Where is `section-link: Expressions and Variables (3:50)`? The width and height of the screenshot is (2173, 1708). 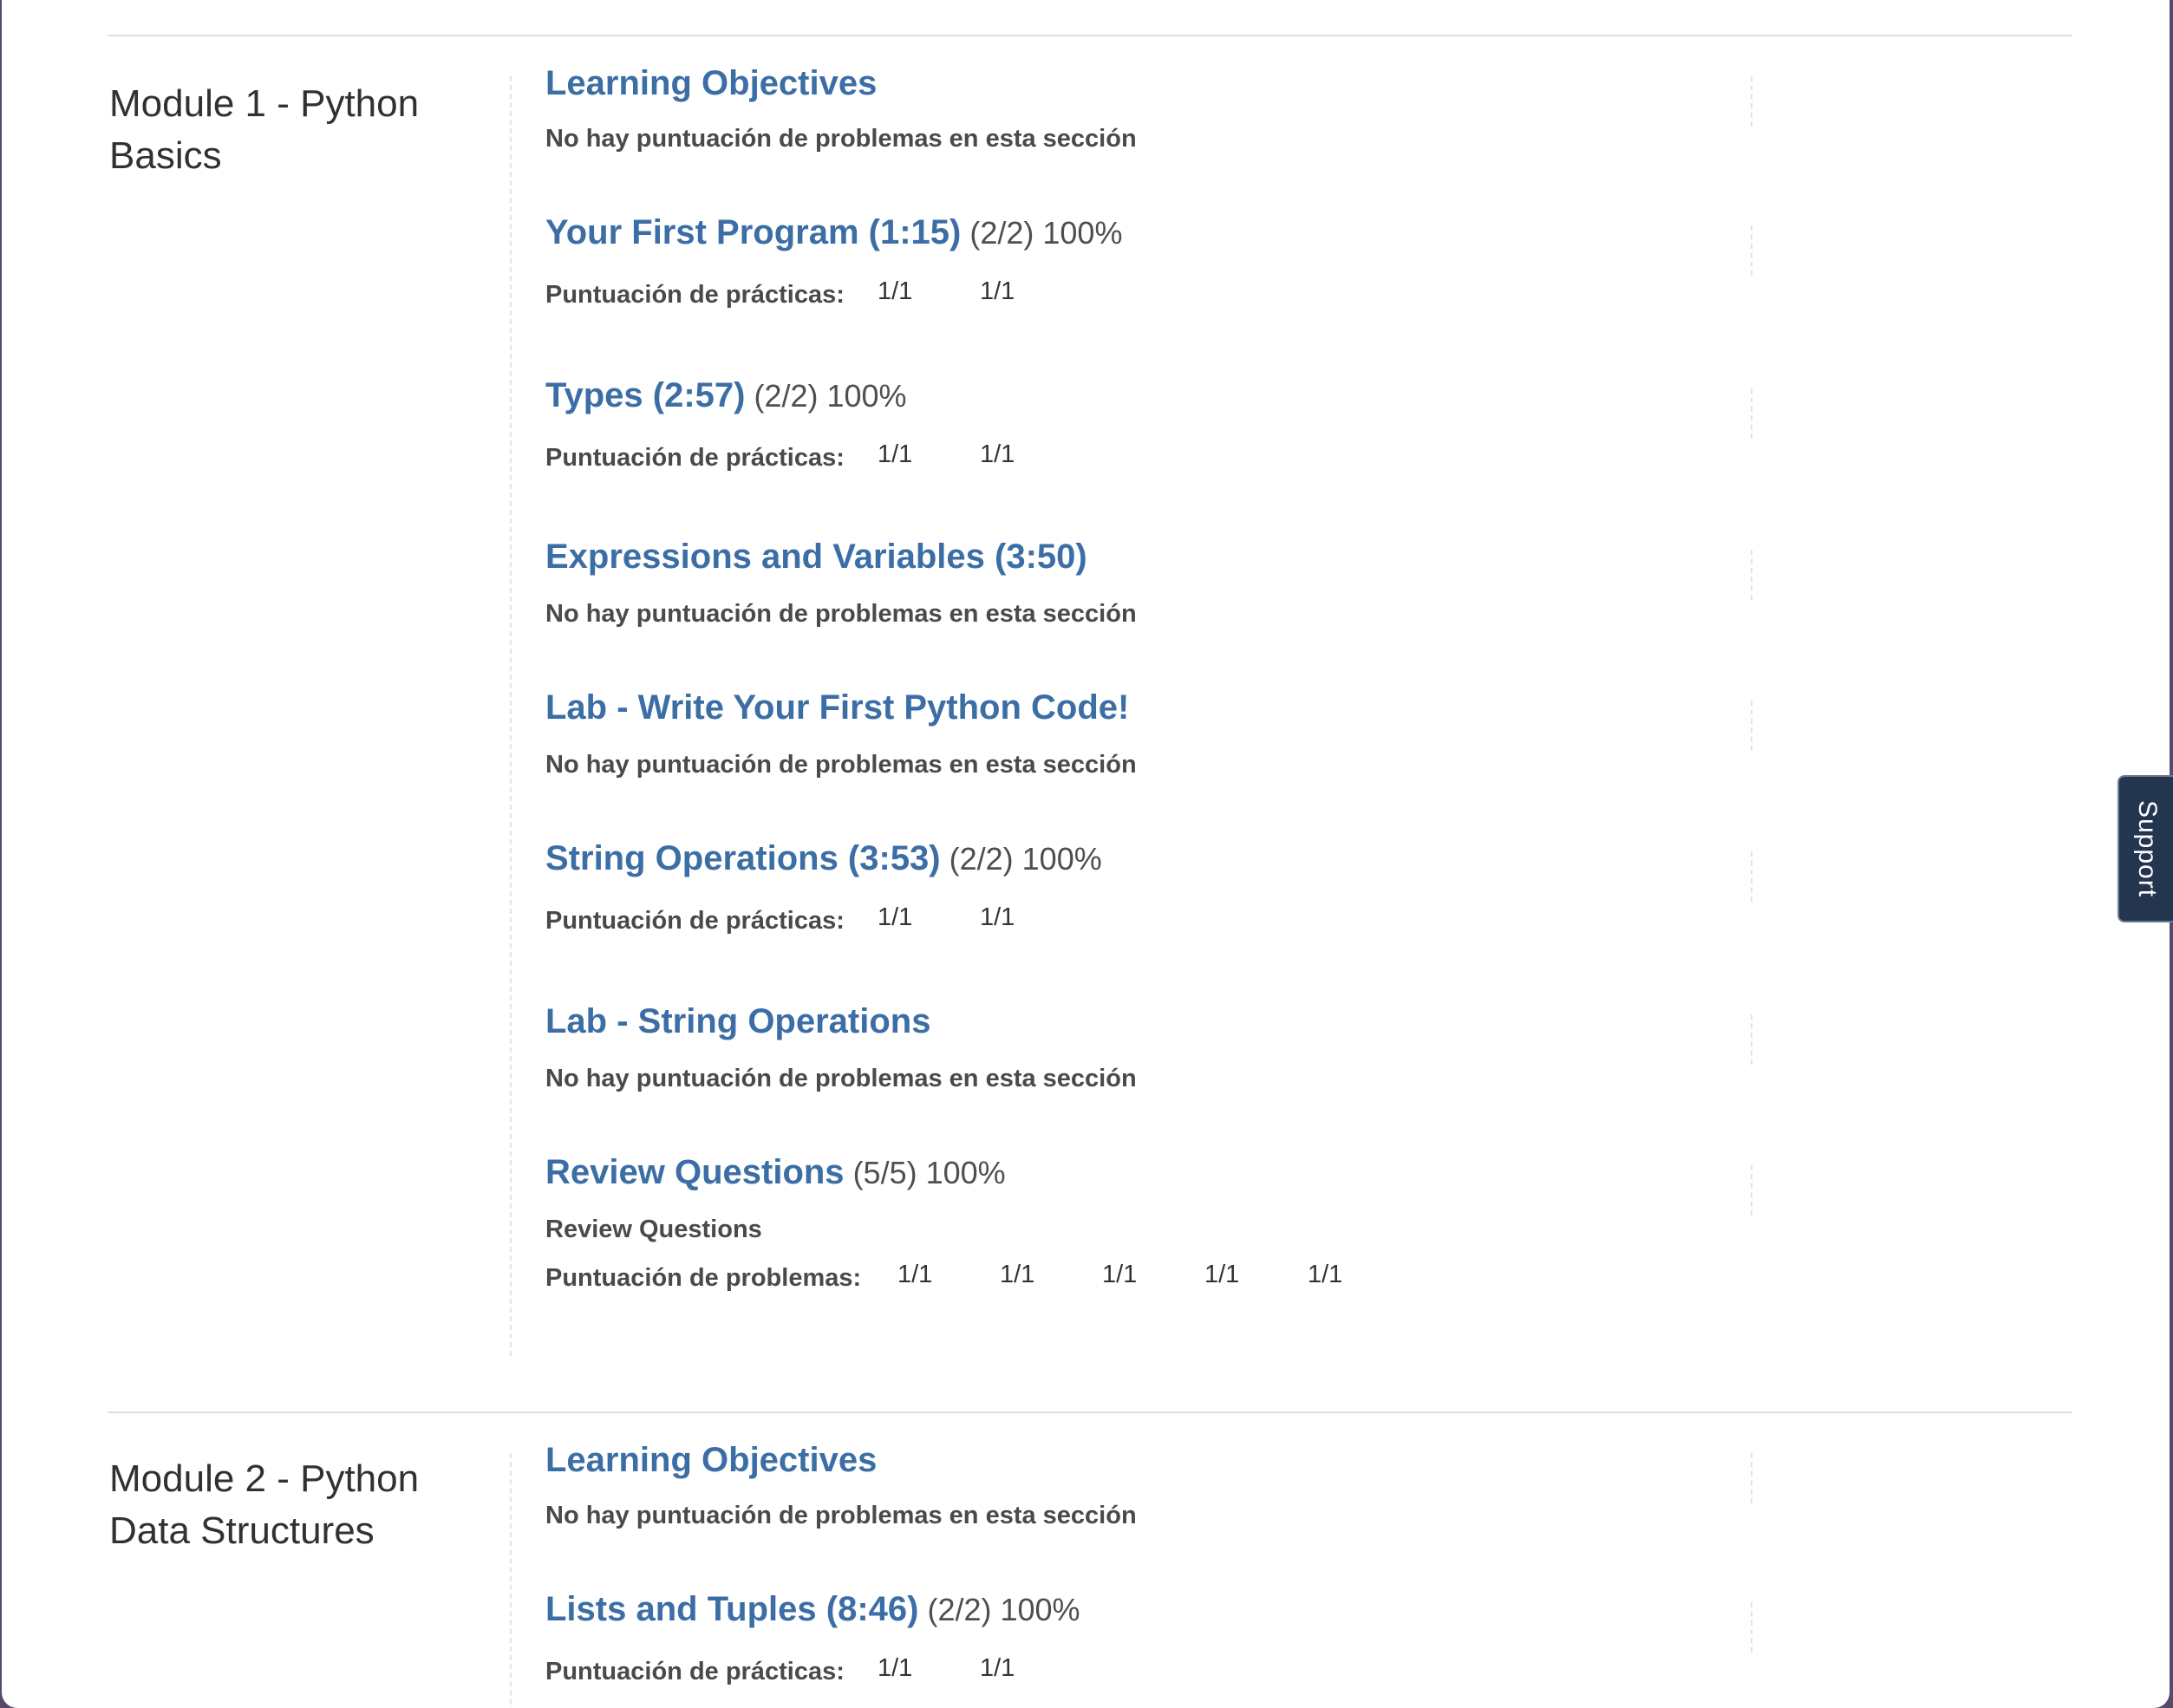
section-link: Expressions and Variables (3:50) is located at coordinates (816, 557).